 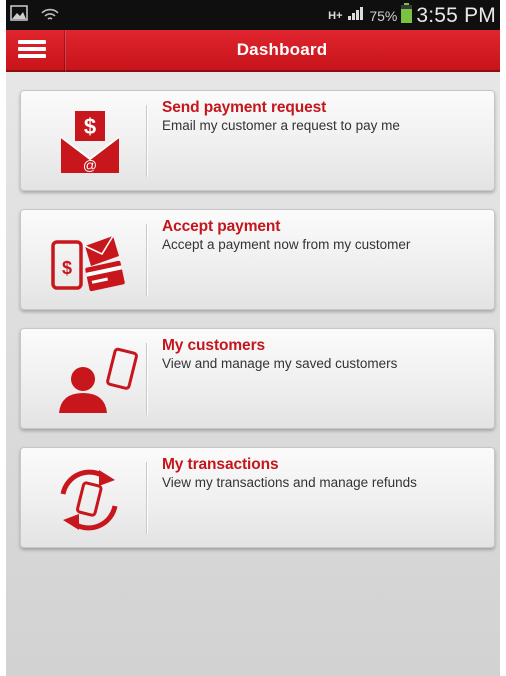 I want to click on network-type: H+, so click(x=335, y=15).